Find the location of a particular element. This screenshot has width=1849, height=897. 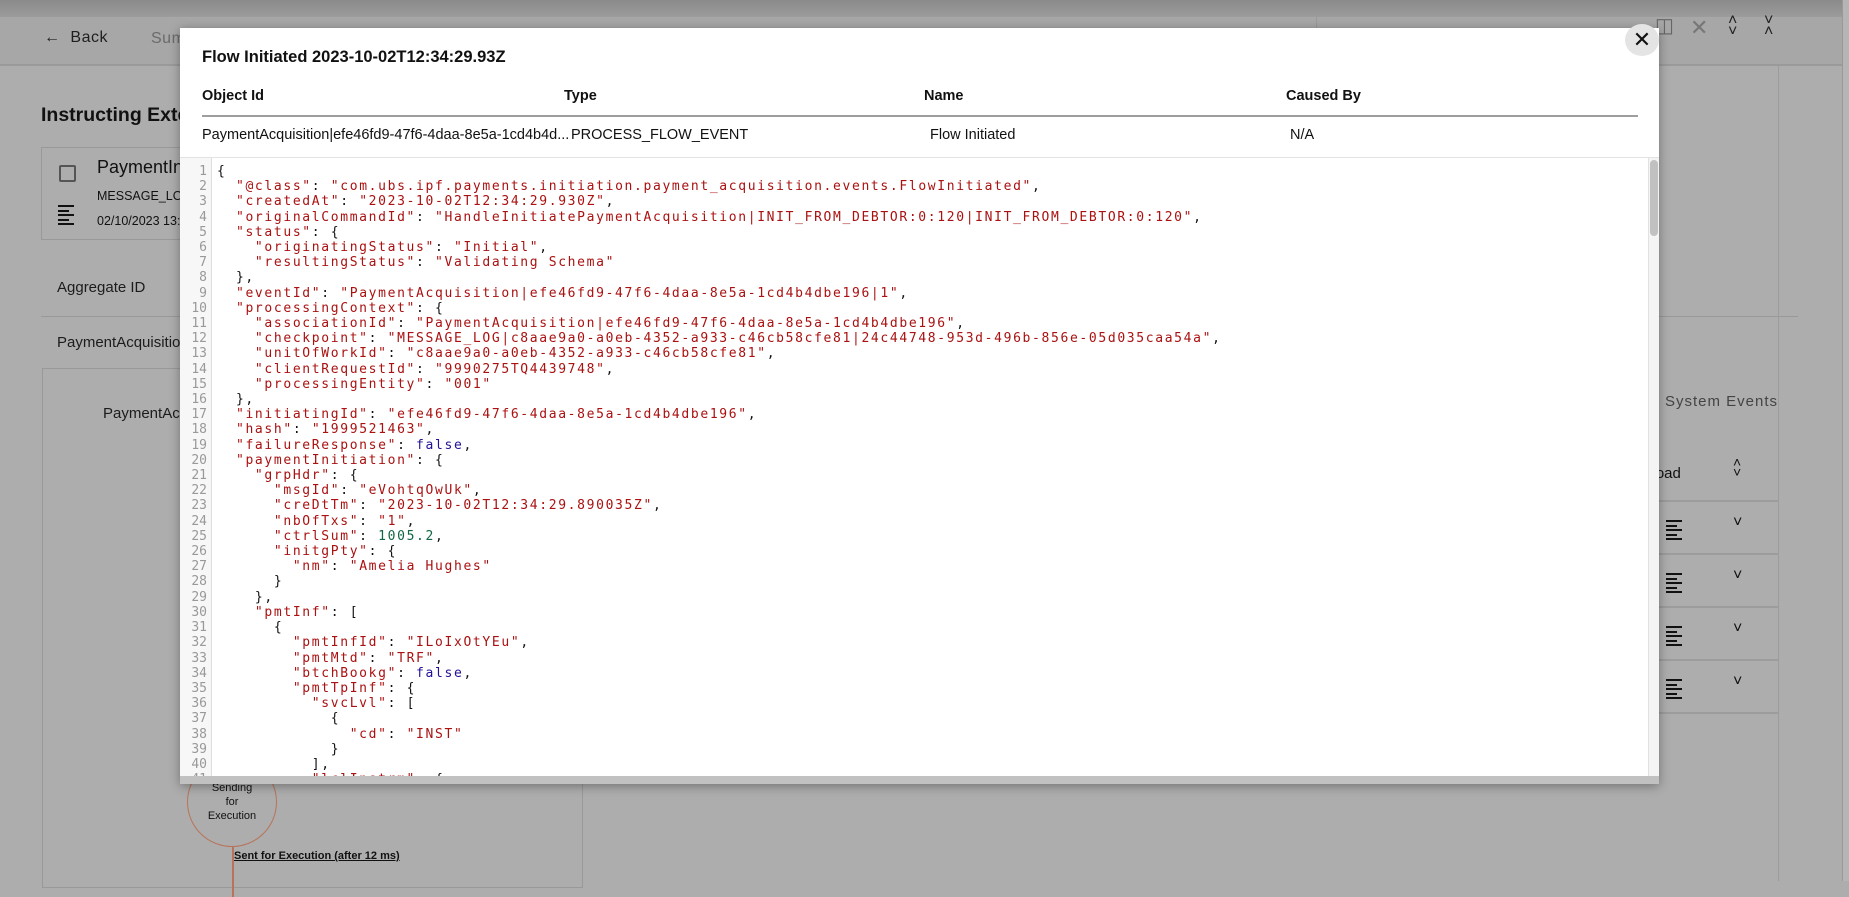

code-line: "grpHdr": { is located at coordinates (307, 476).